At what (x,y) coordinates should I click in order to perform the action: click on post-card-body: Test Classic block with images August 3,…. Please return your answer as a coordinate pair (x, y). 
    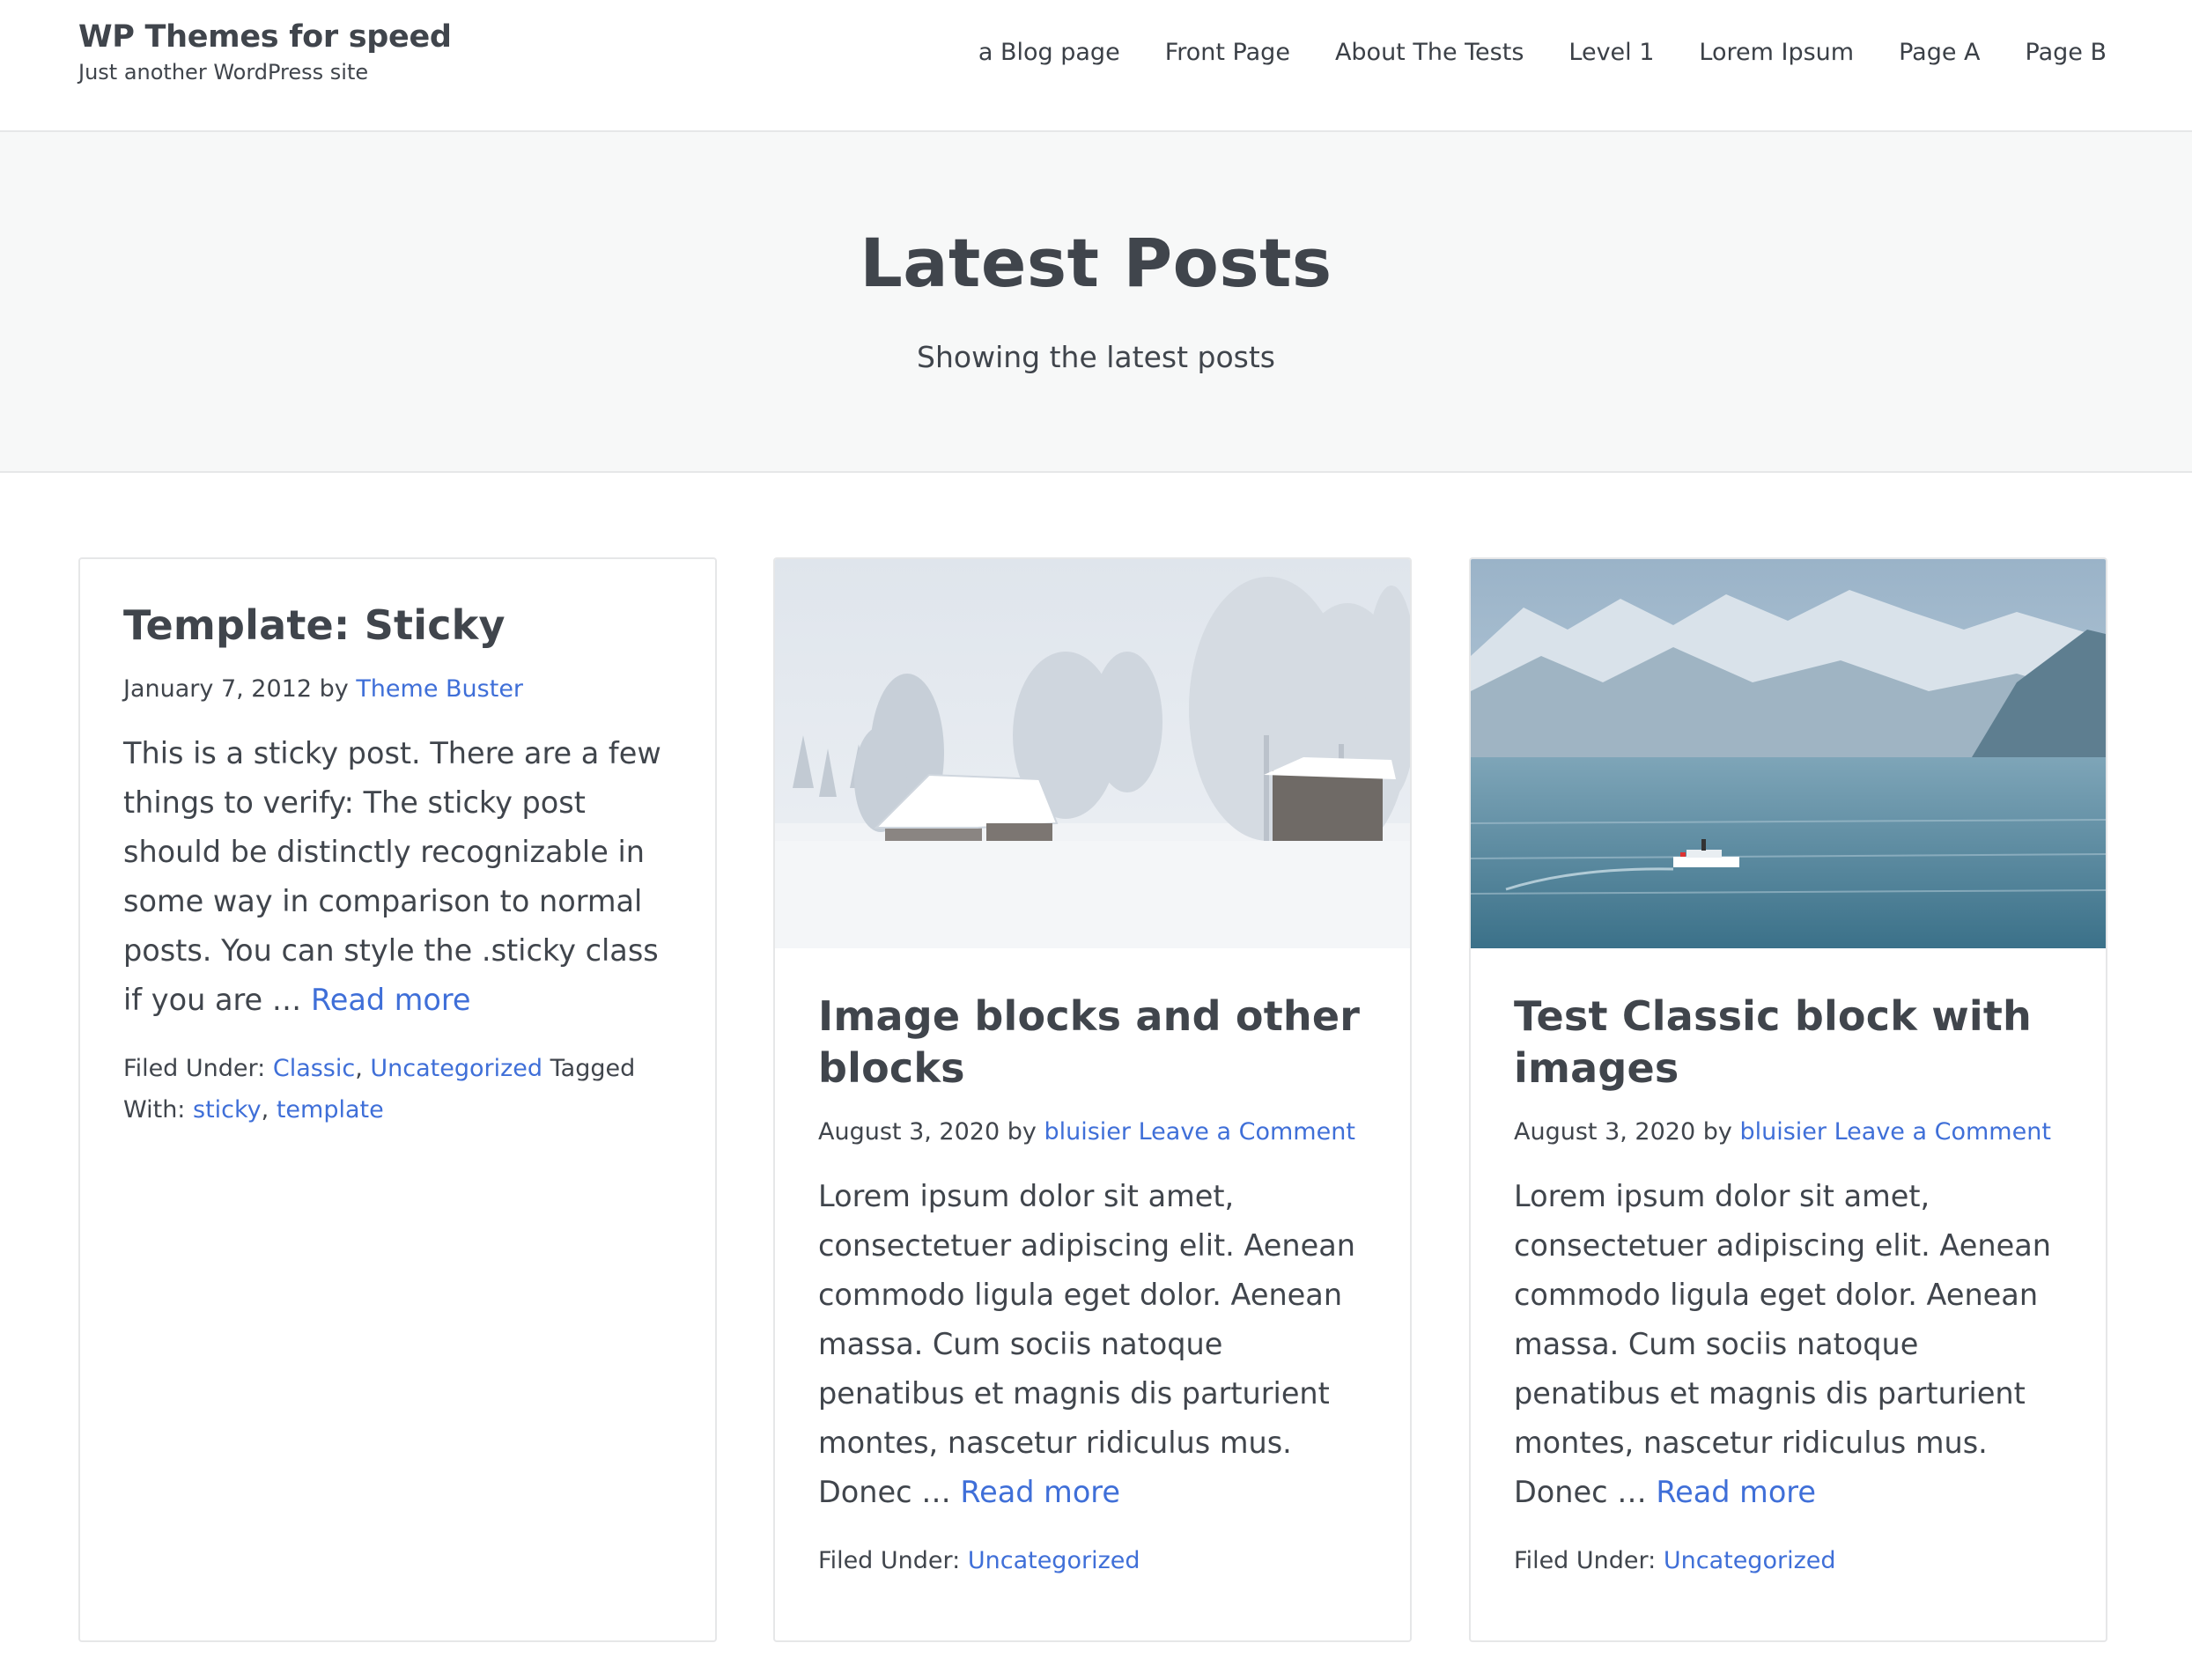
    Looking at the image, I should click on (1789, 1286).